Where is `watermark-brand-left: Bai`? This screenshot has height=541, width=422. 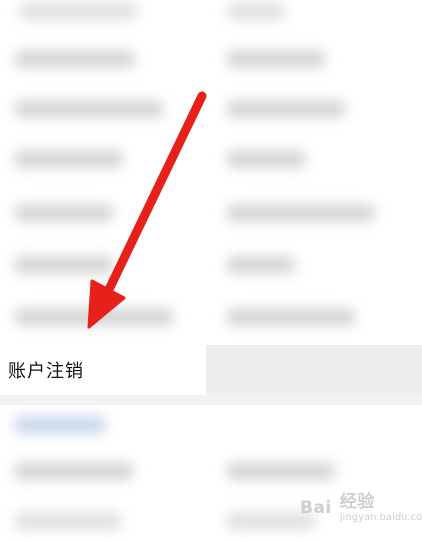
watermark-brand-left: Bai is located at coordinates (316, 508).